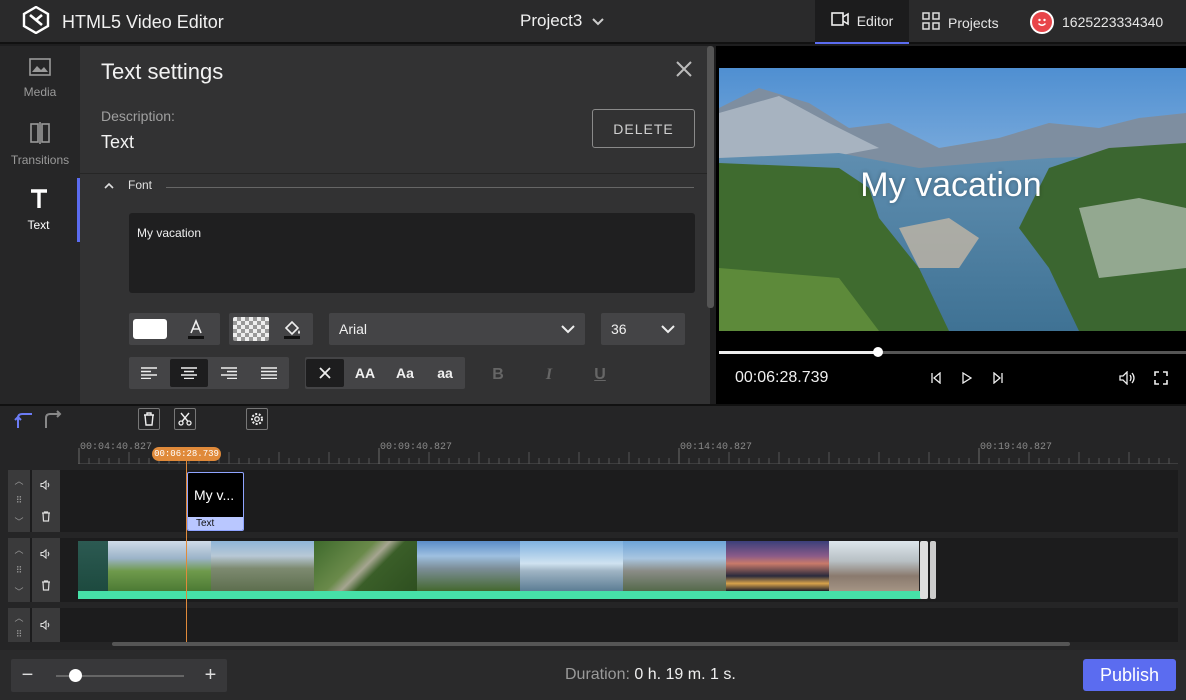 The image size is (1186, 700). What do you see at coordinates (998, 378) in the screenshot?
I see `next-frame-button` at bounding box center [998, 378].